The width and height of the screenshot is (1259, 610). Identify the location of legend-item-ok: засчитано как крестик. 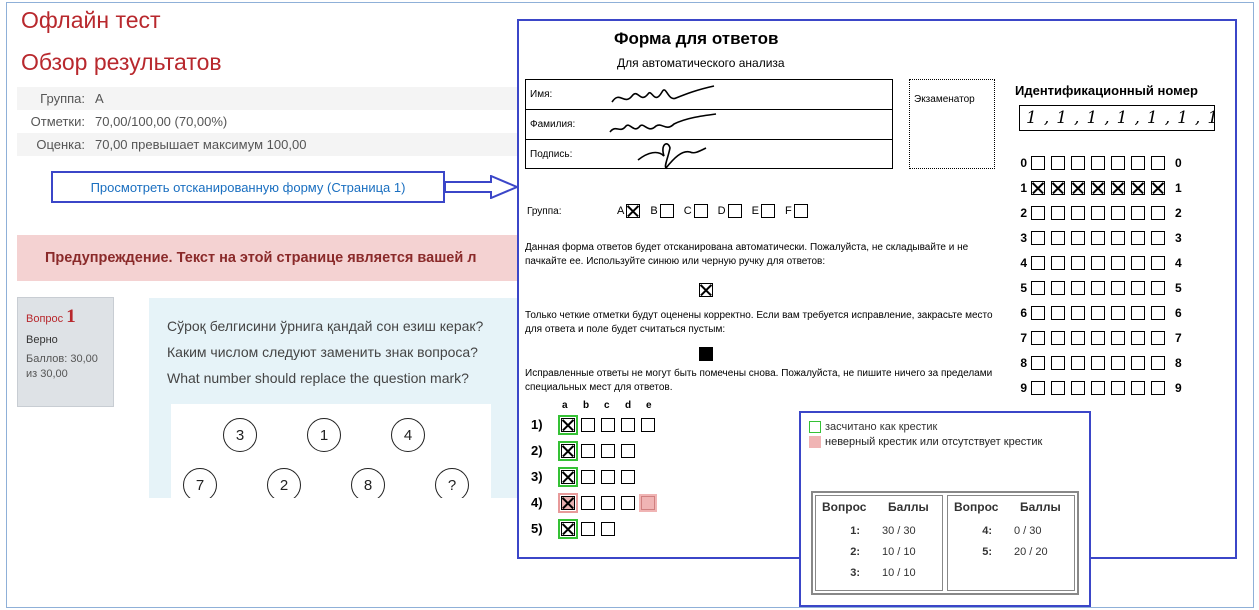
(873, 427).